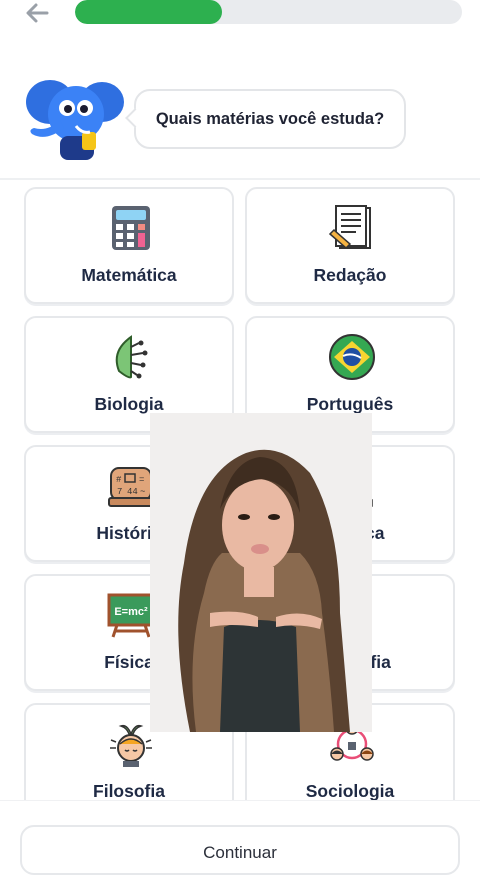  Describe the element at coordinates (119, 492) in the screenshot. I see `svg-text: 7` at that location.